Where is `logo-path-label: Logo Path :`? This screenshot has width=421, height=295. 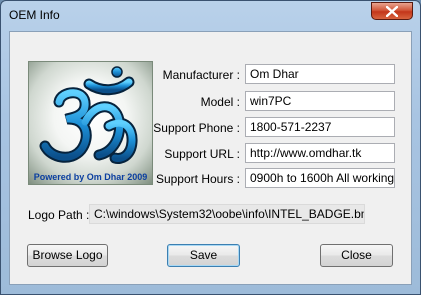
logo-path-label: Logo Path : is located at coordinates (59, 215).